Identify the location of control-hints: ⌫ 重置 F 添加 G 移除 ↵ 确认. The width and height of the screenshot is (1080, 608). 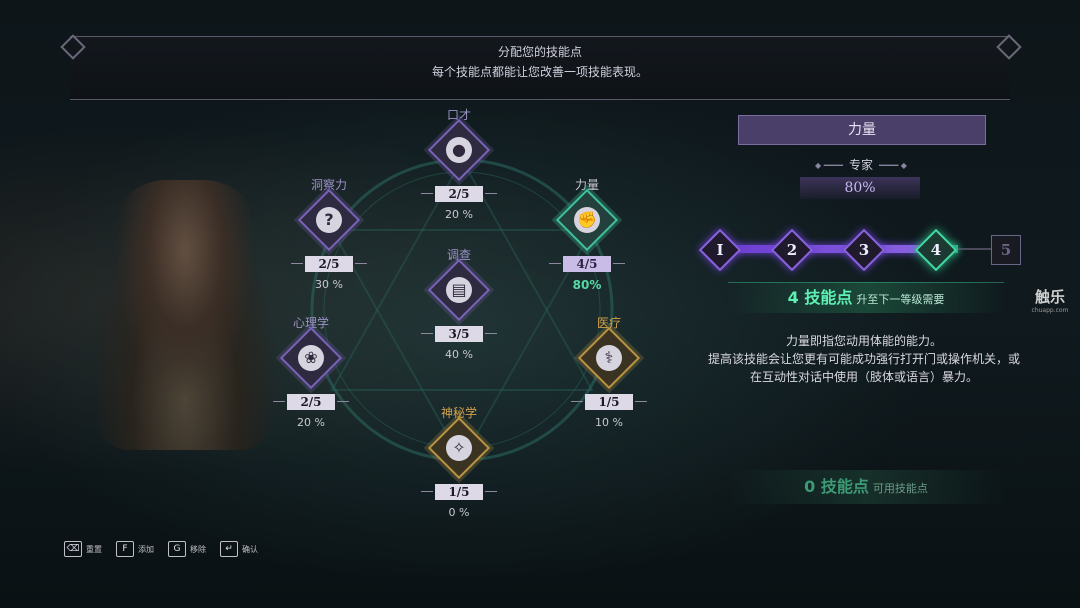
(161, 549).